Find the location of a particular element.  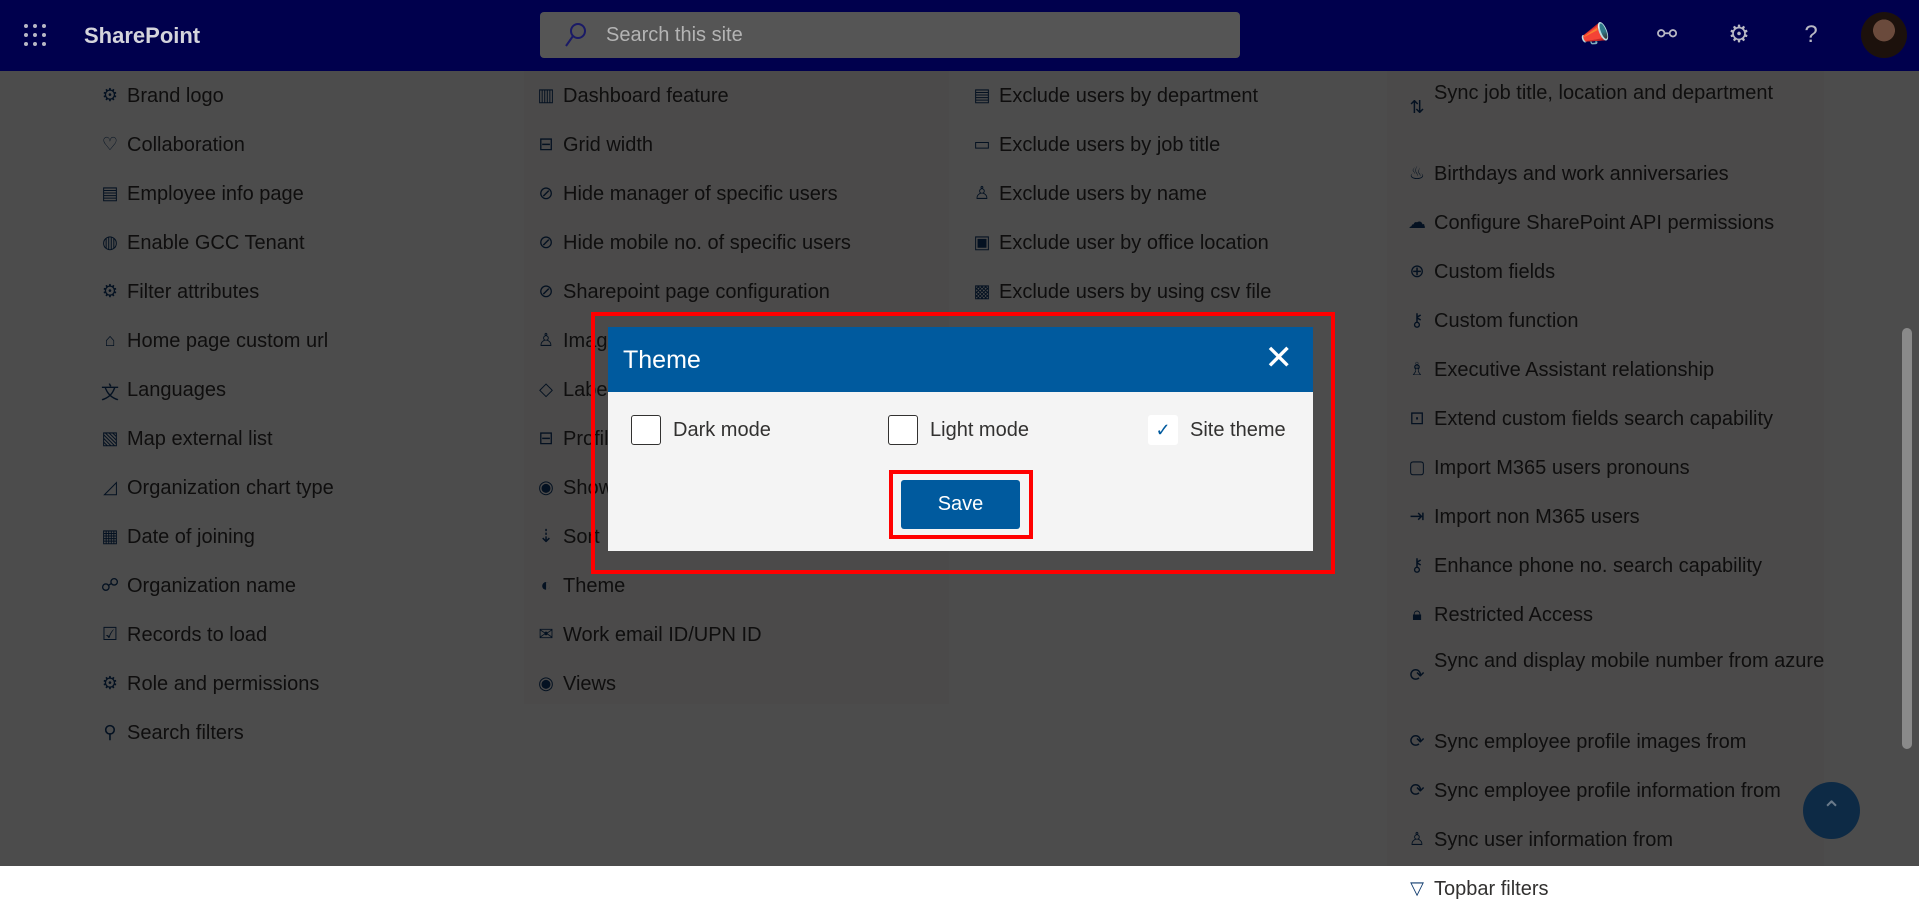

search-box: Search this site is located at coordinates (890, 35).